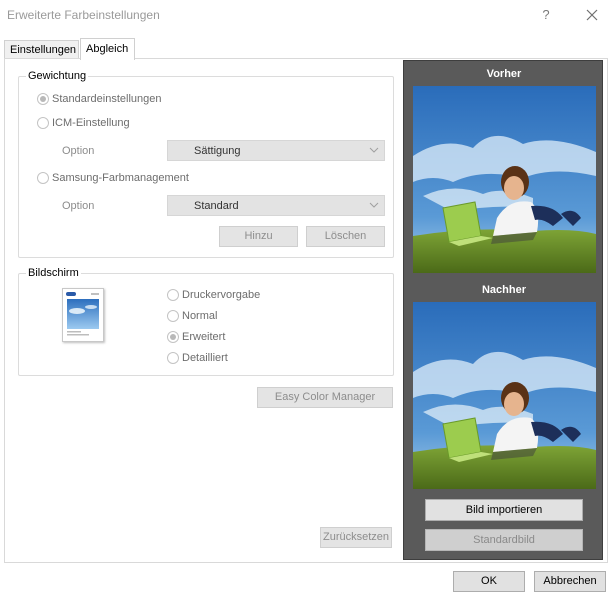 This screenshot has height=598, width=611. What do you see at coordinates (325, 397) in the screenshot?
I see `easy-color-manager-button: Easy Color Manager` at bounding box center [325, 397].